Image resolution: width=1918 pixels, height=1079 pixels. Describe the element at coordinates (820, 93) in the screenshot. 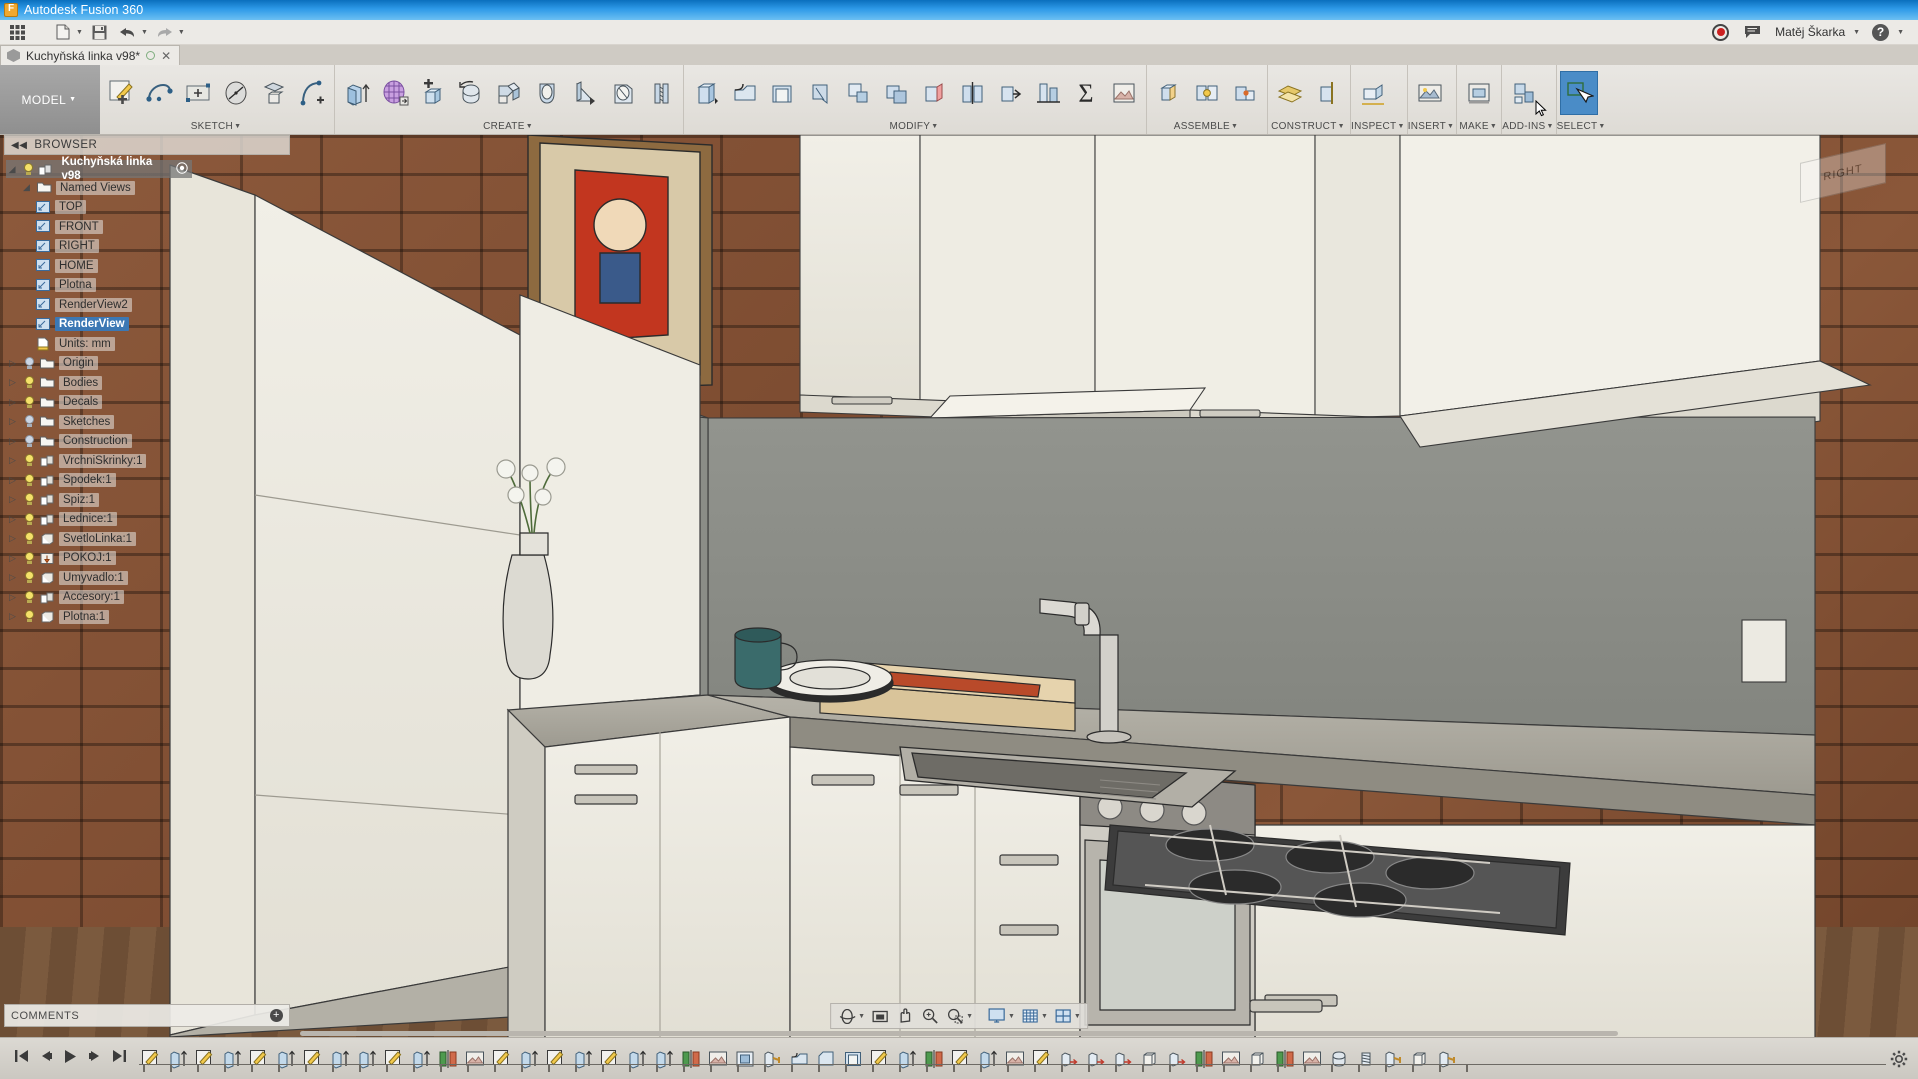

I see `draft-tool` at that location.